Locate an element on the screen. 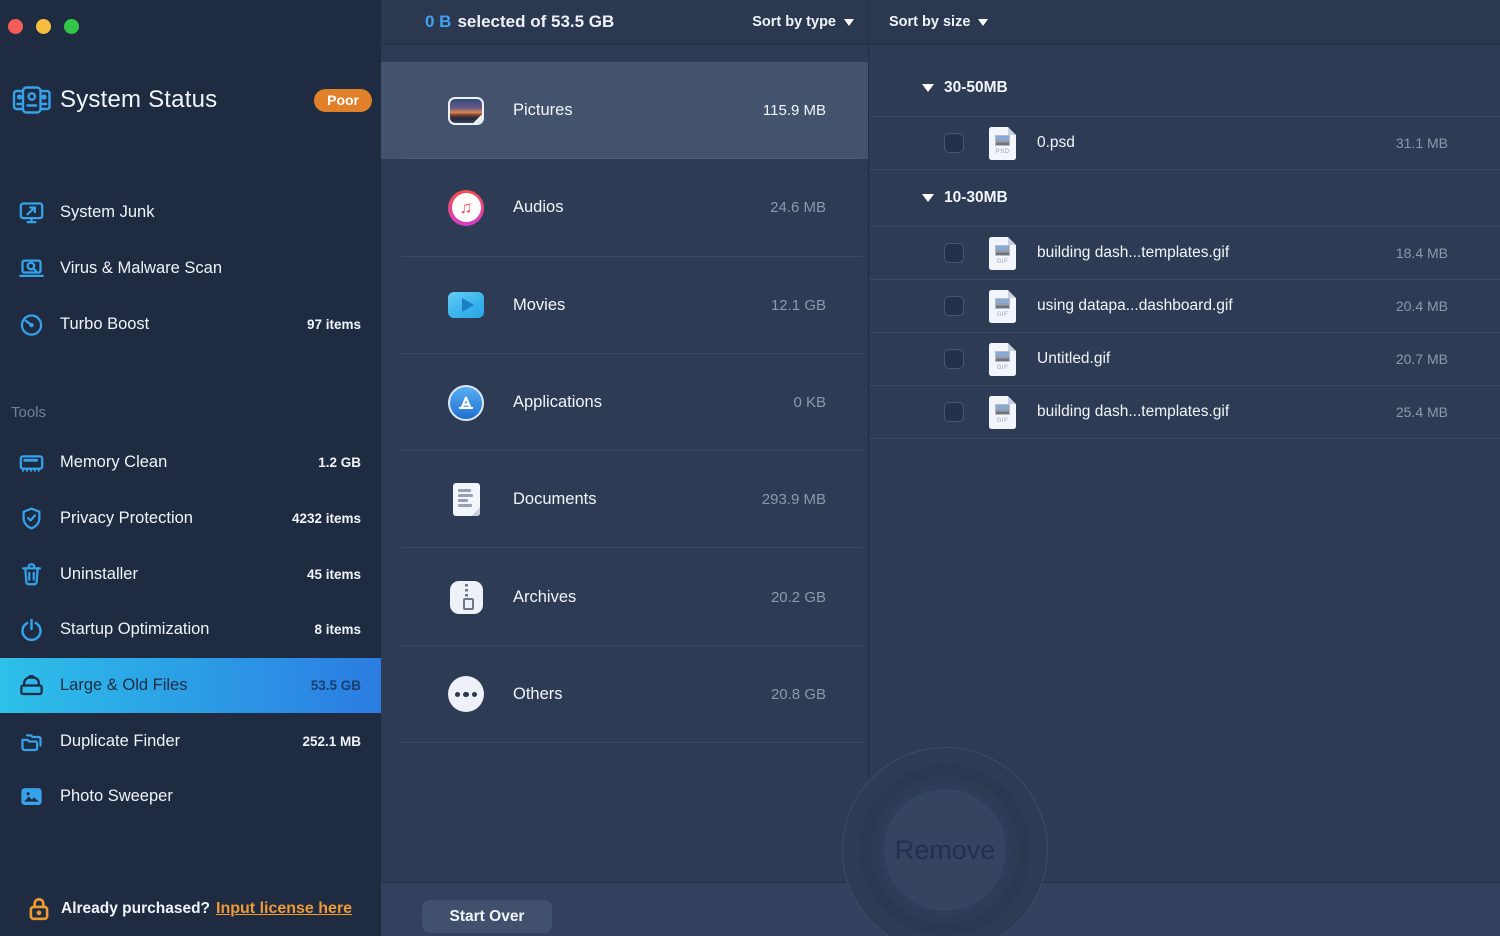  selection-summary-bar: 0 B selected of 53.5 GB Sort by type is located at coordinates (624, 22).